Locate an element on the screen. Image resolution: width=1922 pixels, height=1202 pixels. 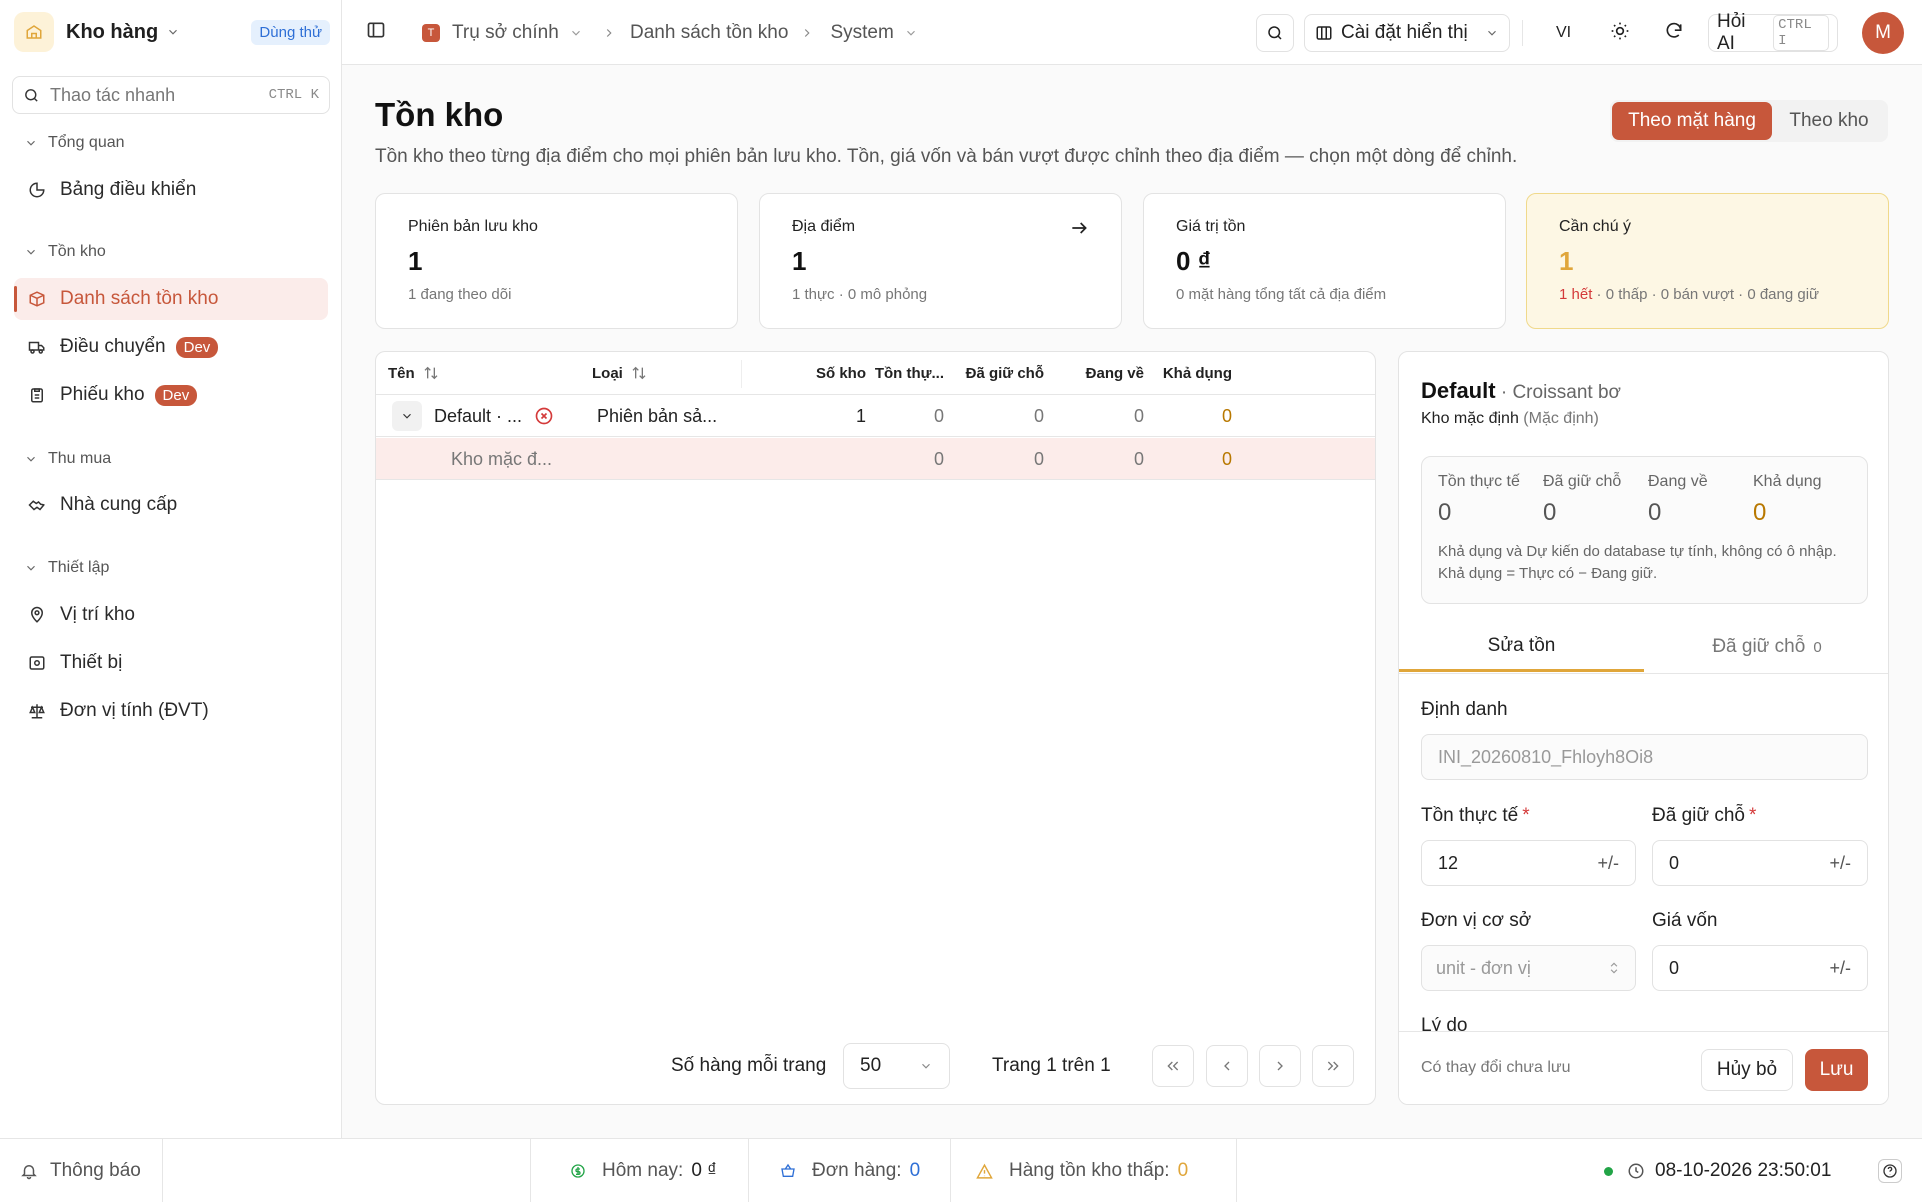
prev-page-button is located at coordinates (1227, 1066).